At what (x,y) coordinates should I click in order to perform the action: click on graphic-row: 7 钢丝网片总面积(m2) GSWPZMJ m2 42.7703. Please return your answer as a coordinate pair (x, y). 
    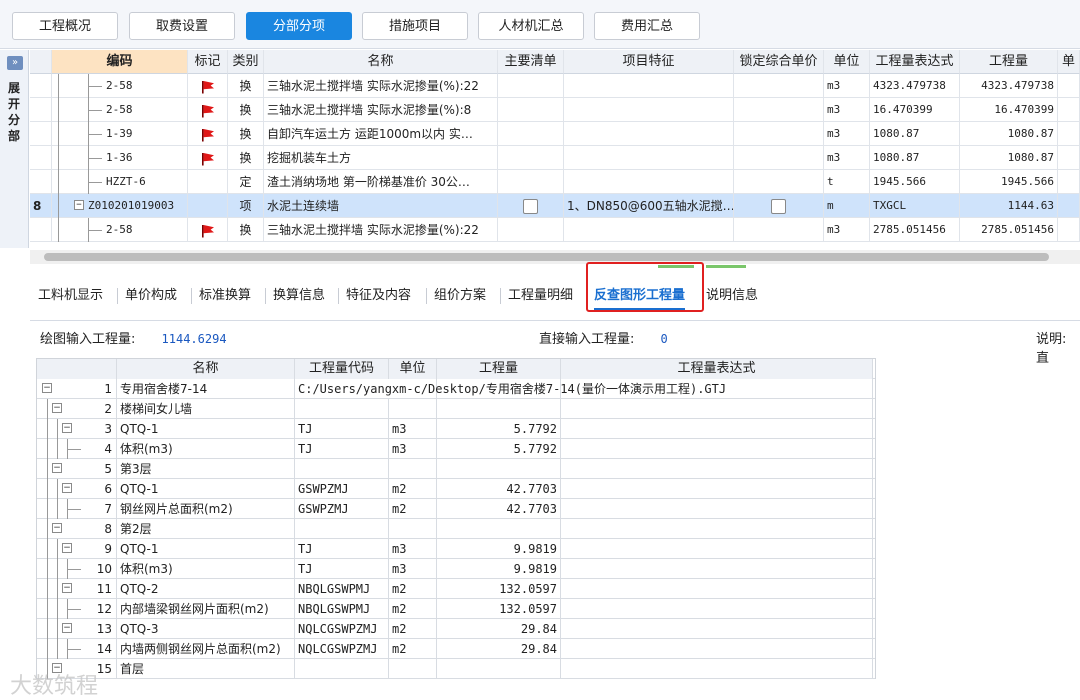
    Looking at the image, I should click on (456, 509).